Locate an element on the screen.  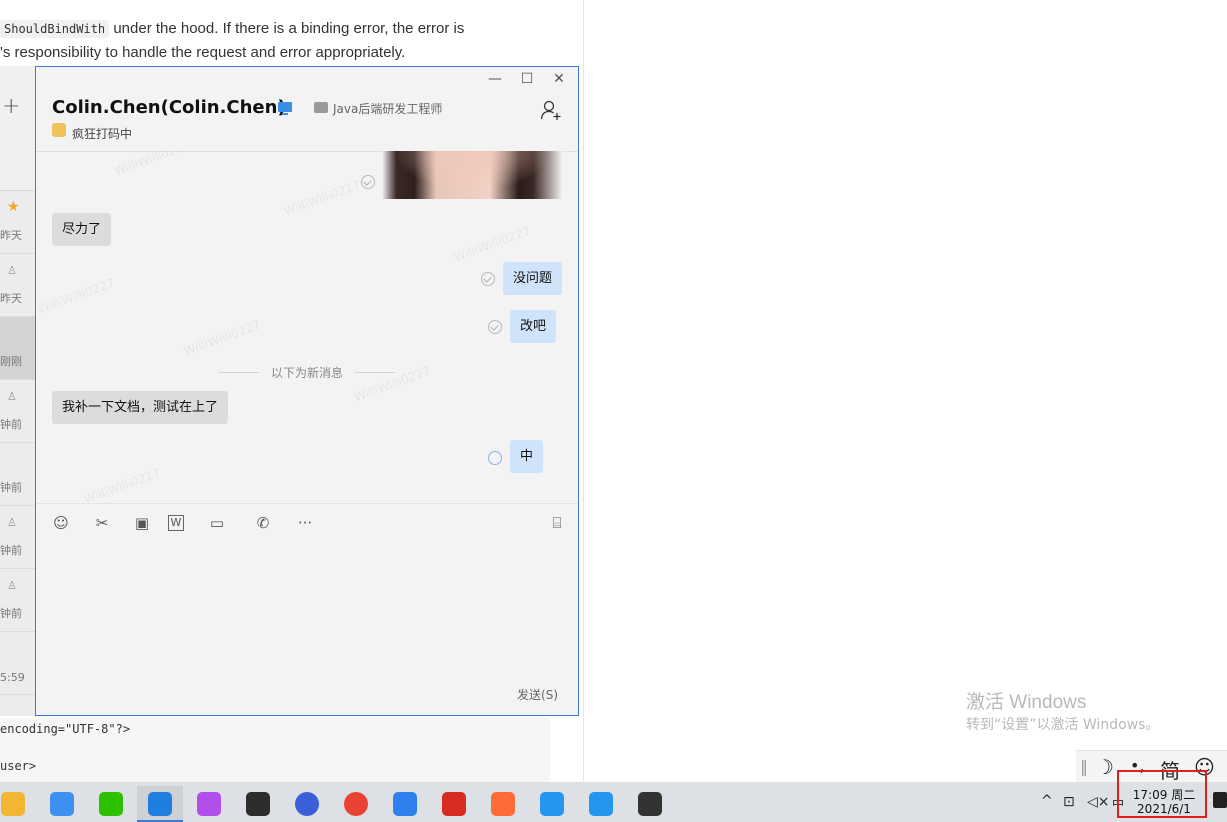
avatar-app-icon is located at coordinates (650, 804).